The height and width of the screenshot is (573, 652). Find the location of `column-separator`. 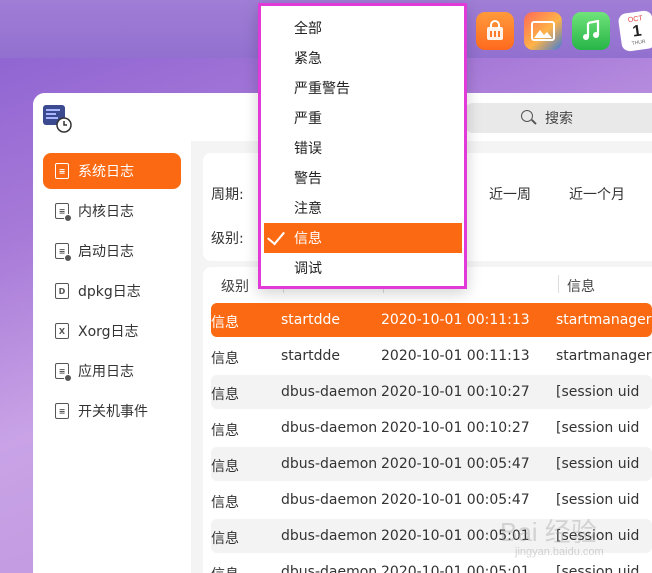

column-separator is located at coordinates (558, 284).